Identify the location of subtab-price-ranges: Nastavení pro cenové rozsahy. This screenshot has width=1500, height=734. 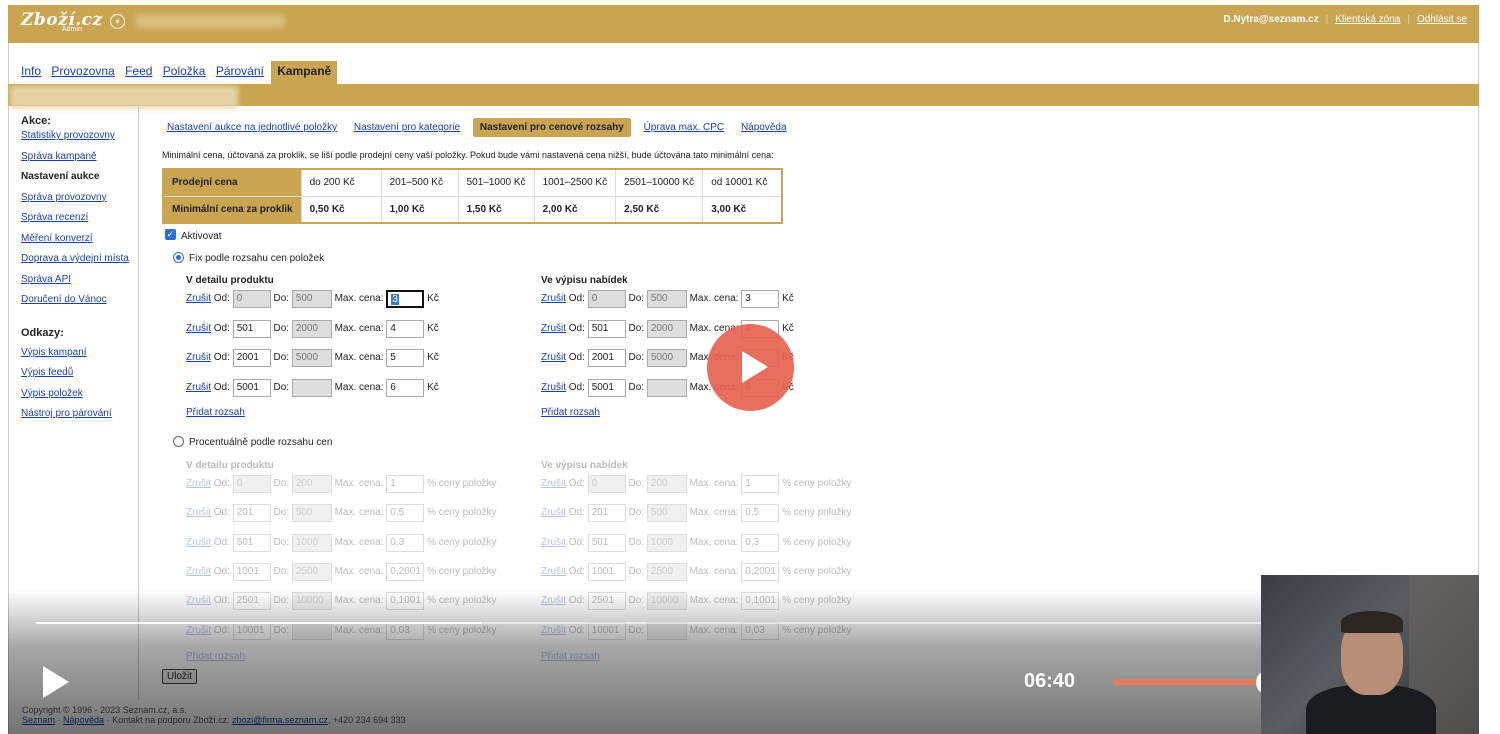
(551, 127).